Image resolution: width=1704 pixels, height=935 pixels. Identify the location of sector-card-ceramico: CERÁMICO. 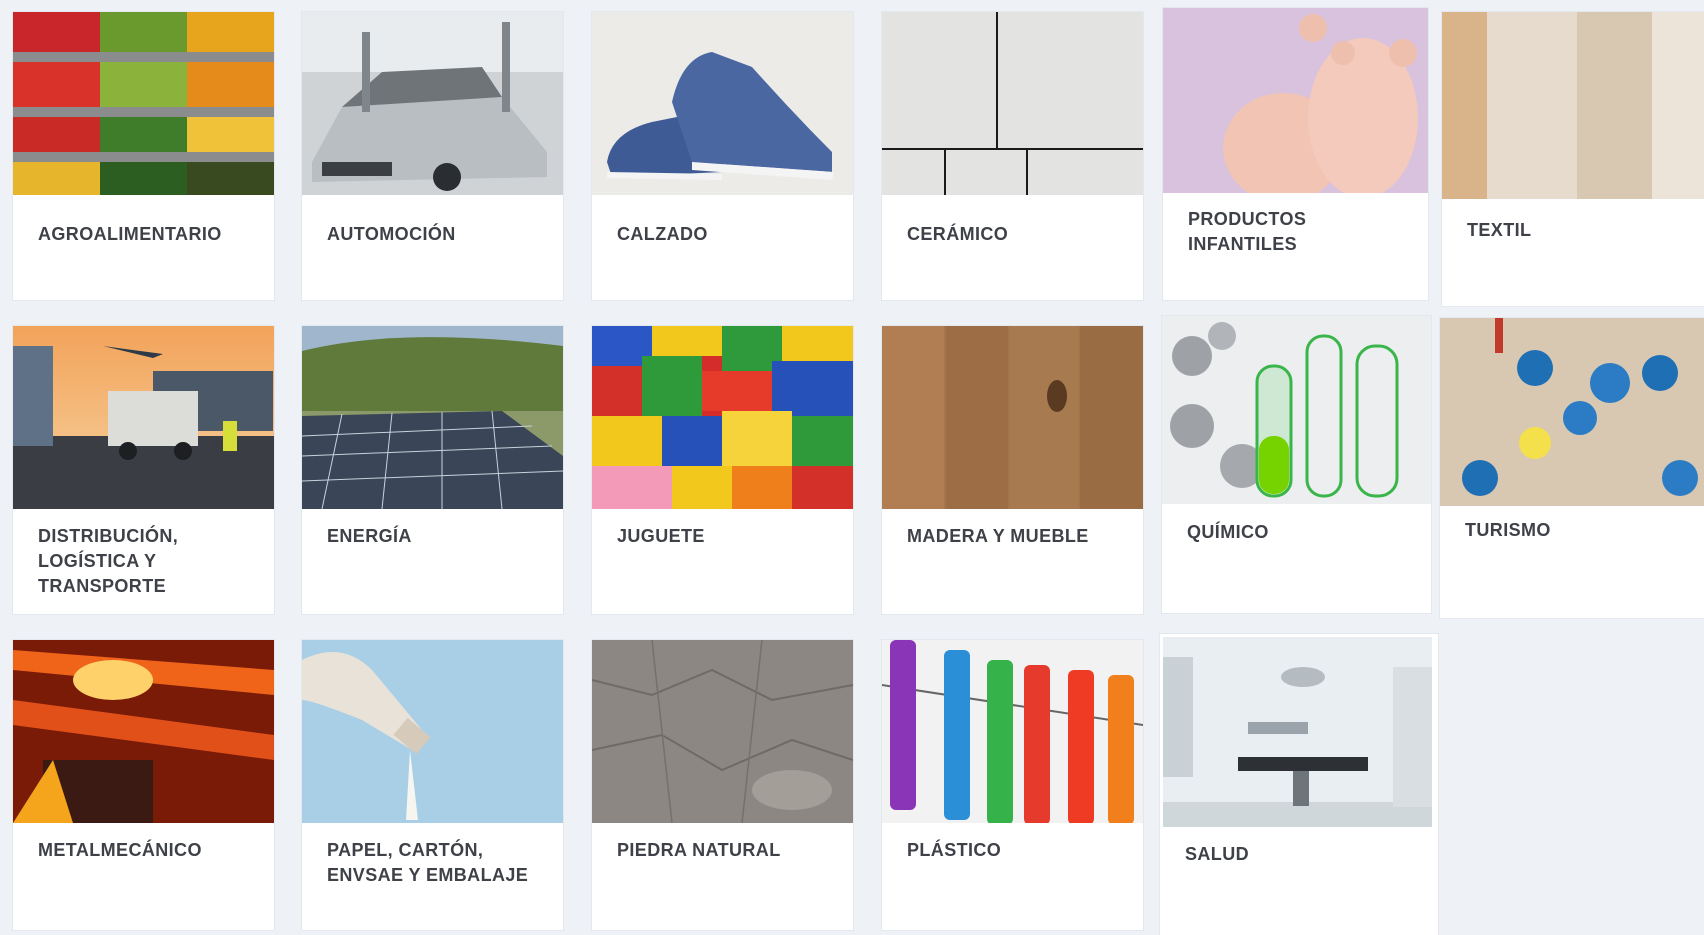
(1012, 156).